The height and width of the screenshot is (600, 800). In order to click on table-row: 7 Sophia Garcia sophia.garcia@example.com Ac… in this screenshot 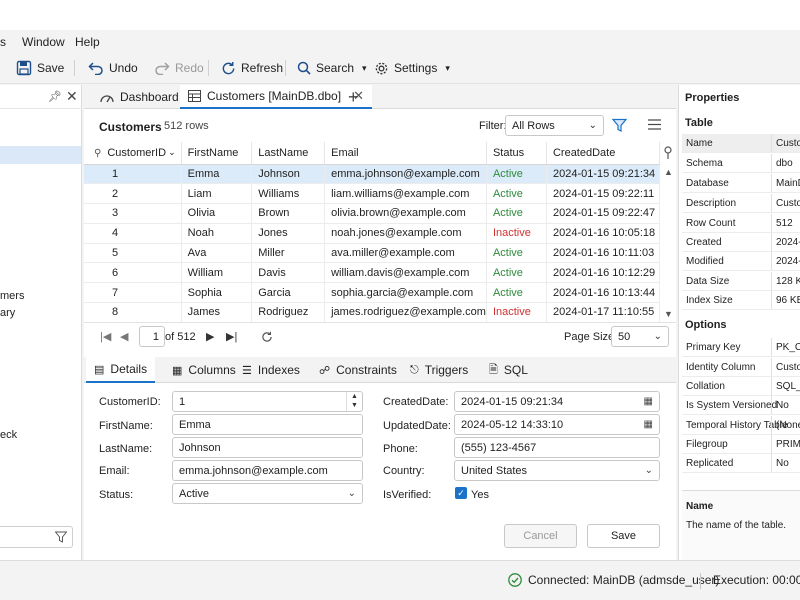, I will do `click(372, 293)`.